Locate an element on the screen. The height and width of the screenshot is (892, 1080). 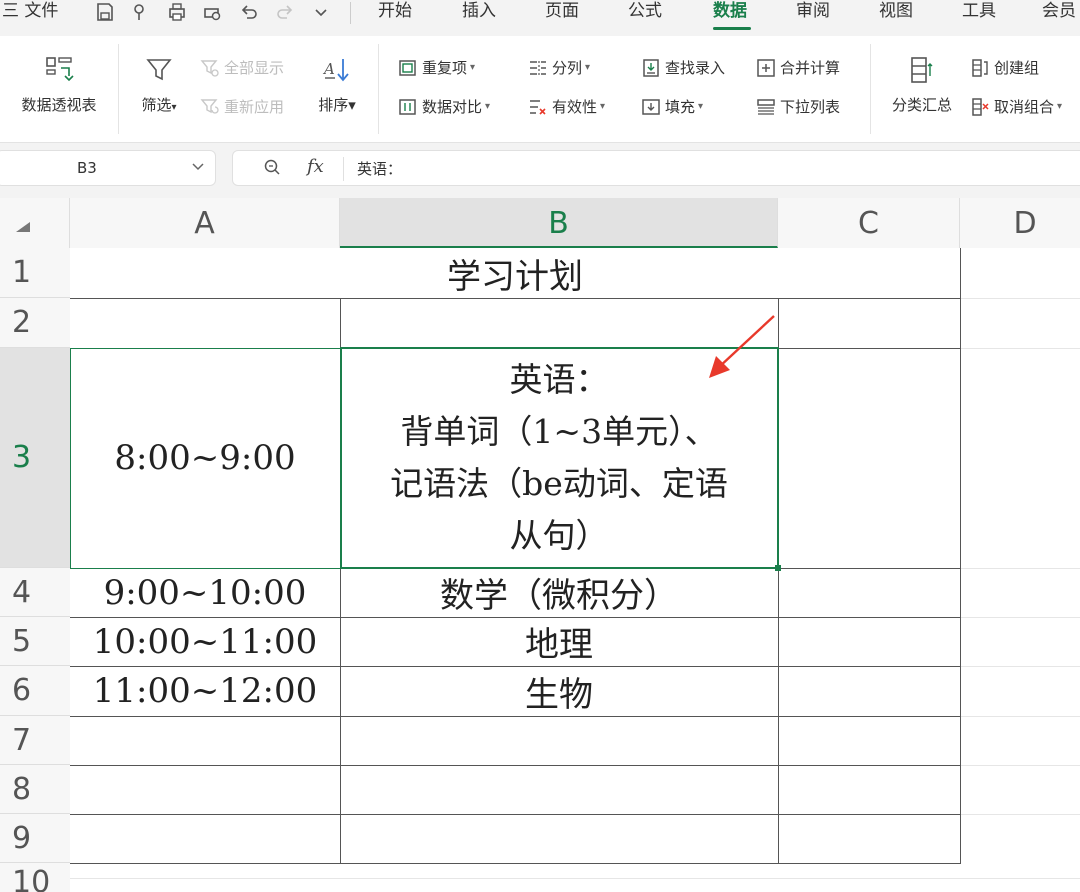
select-all-corner is located at coordinates (35, 223).